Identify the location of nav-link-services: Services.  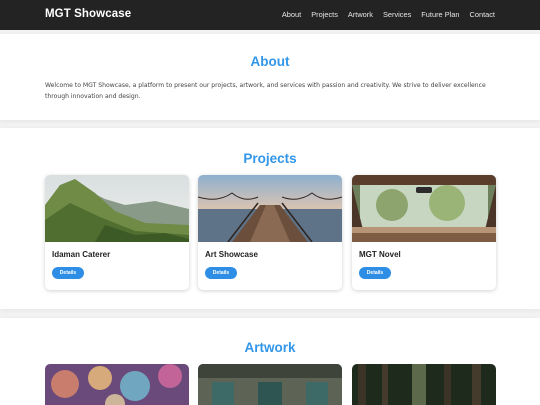
(397, 14).